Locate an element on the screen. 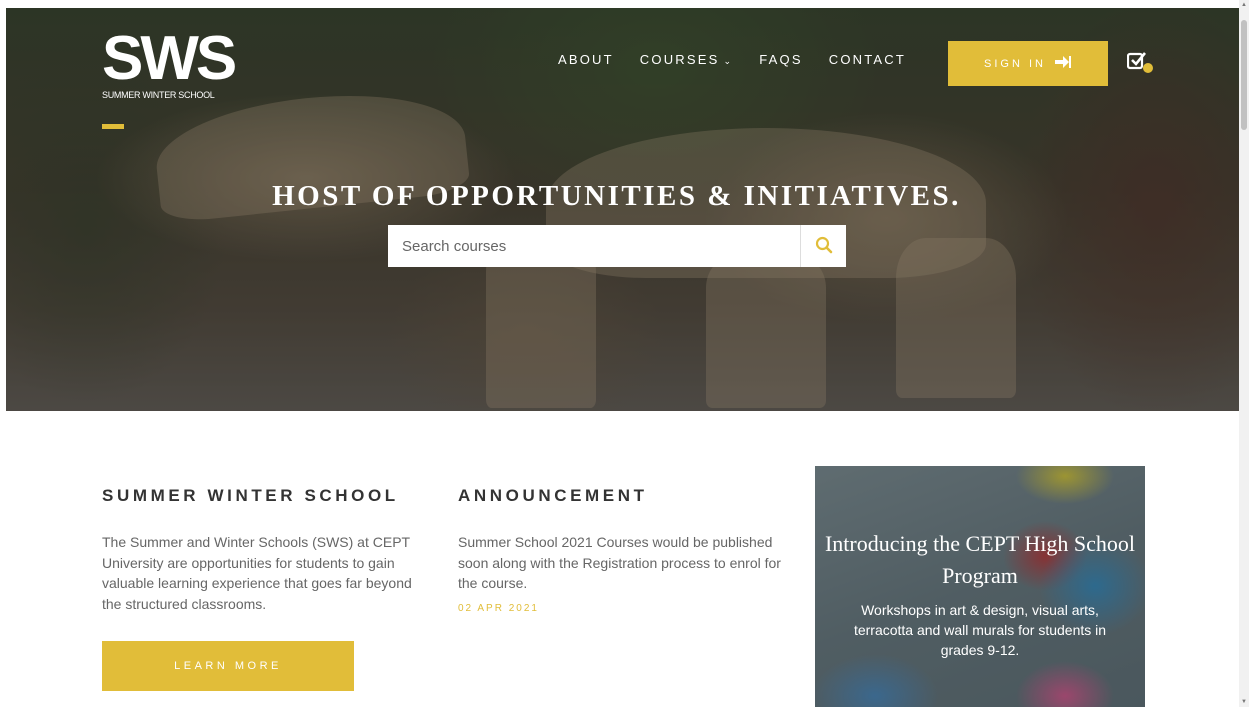  sign-in-button: SIGN IN is located at coordinates (1028, 63).